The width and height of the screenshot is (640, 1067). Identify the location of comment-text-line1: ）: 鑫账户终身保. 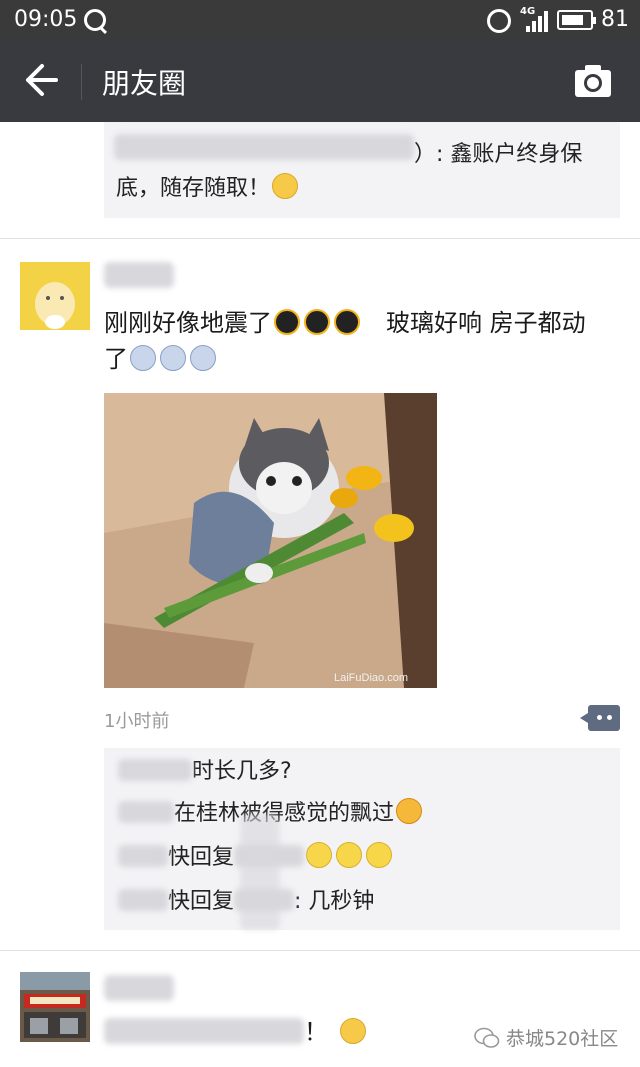
(498, 154).